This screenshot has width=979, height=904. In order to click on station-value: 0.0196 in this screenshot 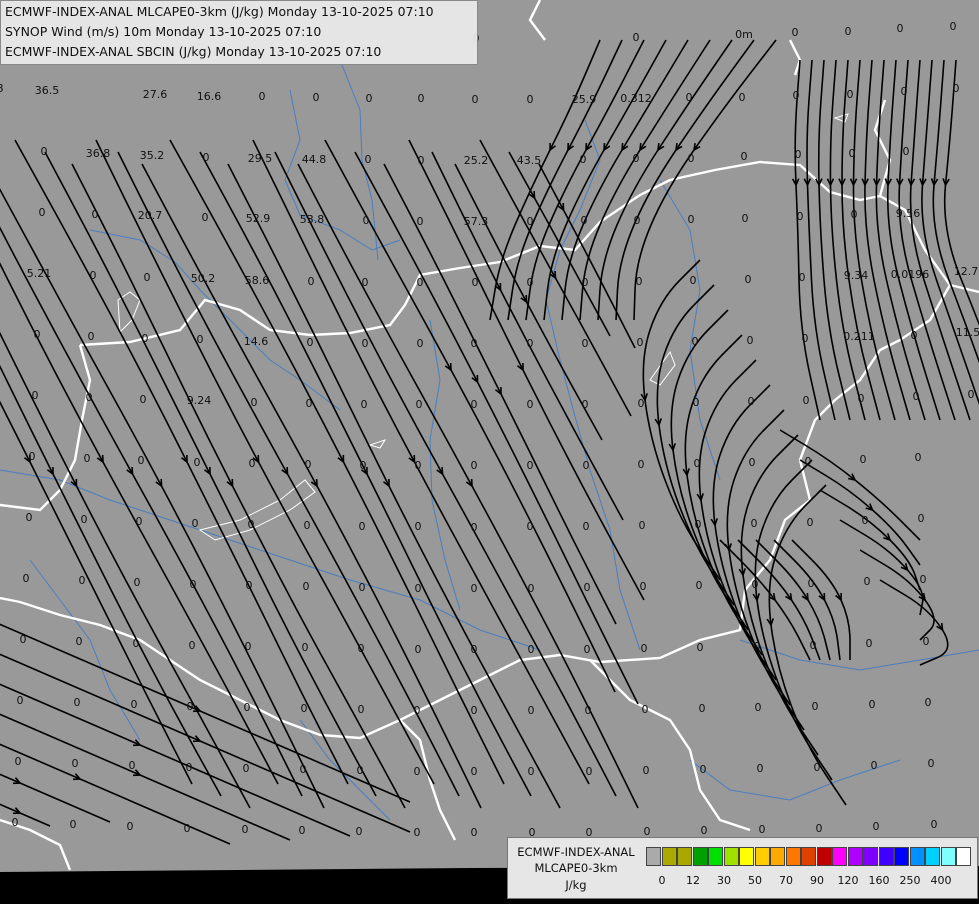, I will do `click(910, 274)`.